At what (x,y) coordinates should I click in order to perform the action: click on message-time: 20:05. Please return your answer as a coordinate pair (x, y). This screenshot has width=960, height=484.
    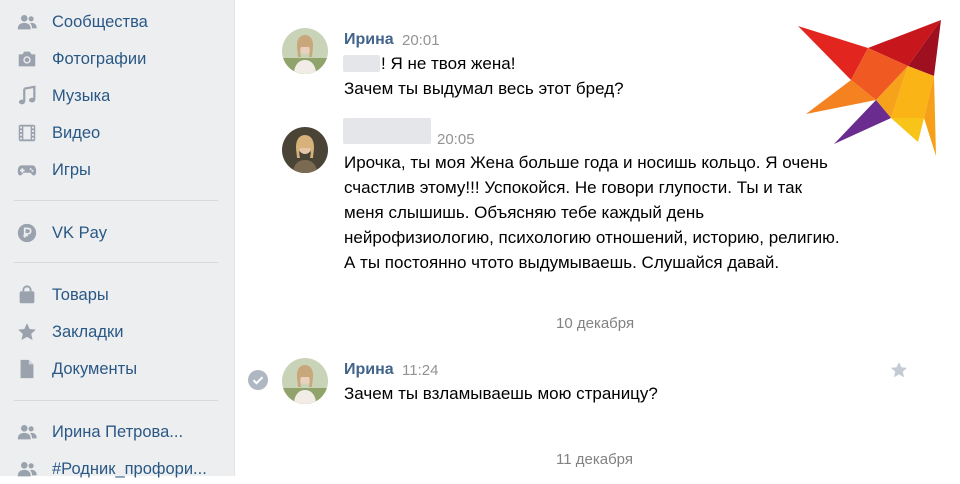
    Looking at the image, I should click on (456, 139).